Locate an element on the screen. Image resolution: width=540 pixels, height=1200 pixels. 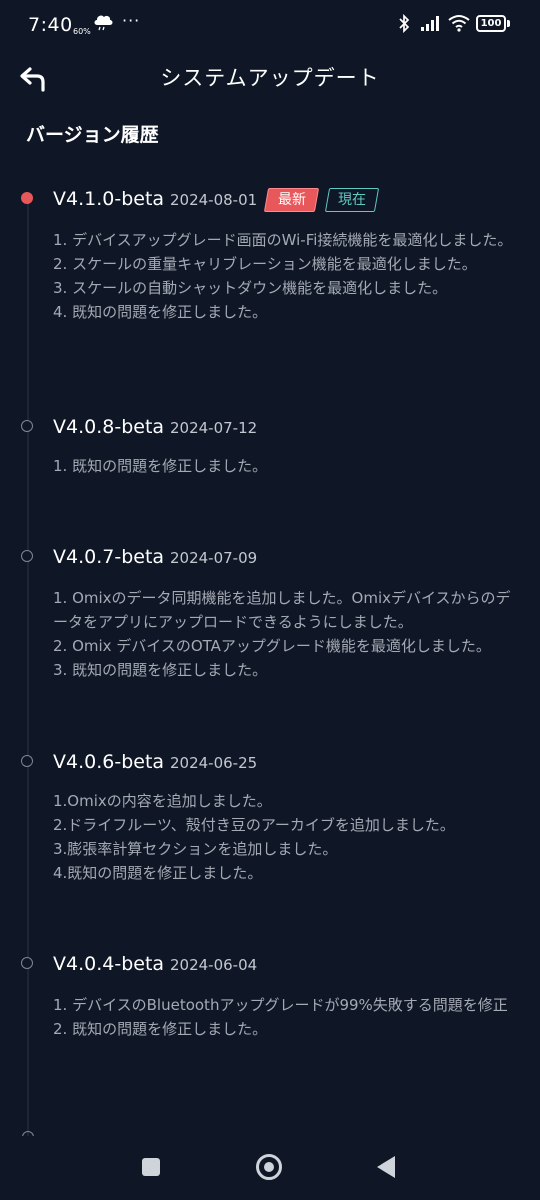
more-notifications-icon: ··· is located at coordinates (131, 20).